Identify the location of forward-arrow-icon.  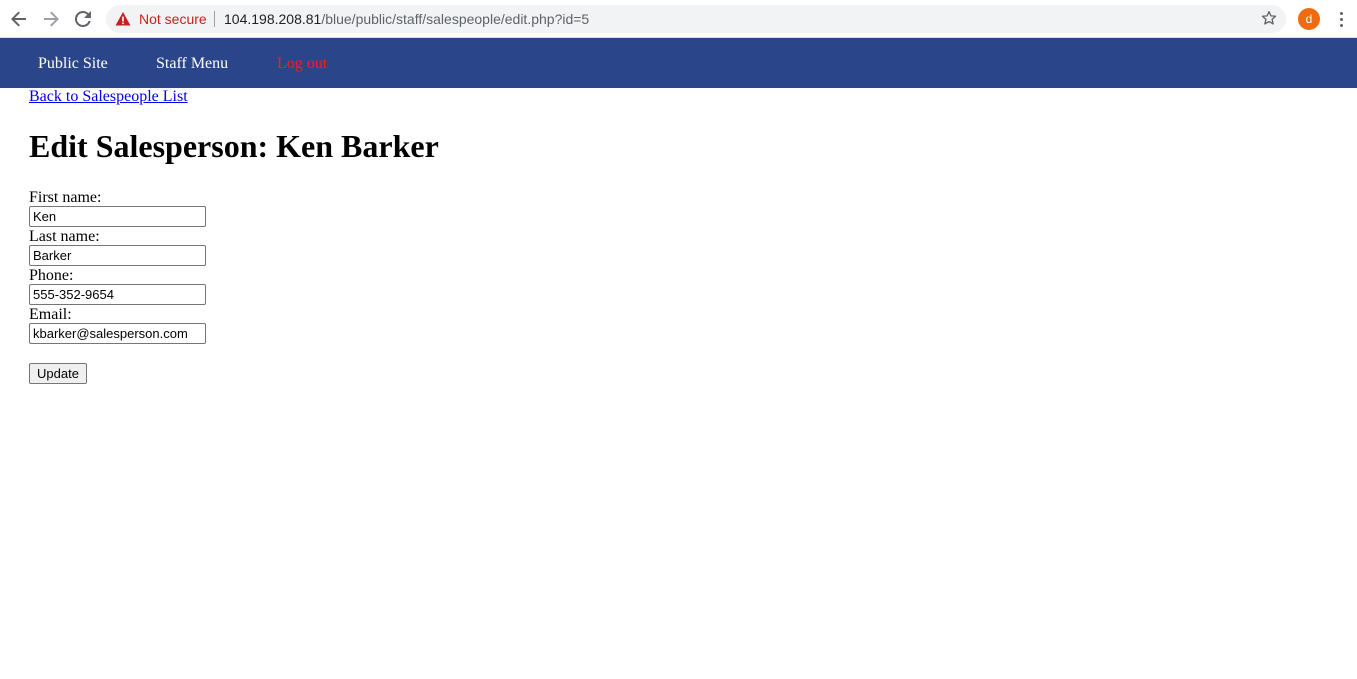
(51, 19).